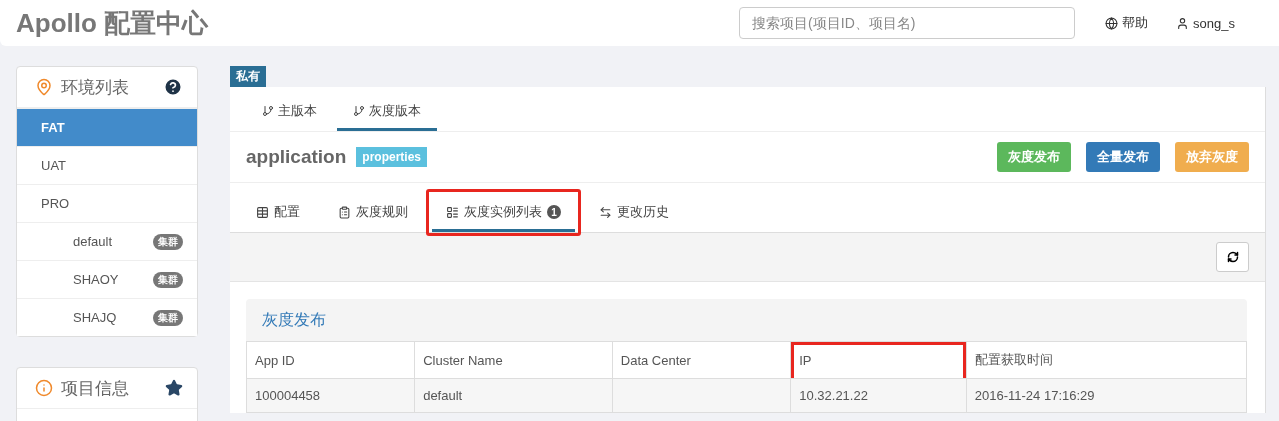  Describe the element at coordinates (1127, 23) in the screenshot. I see `header-link: 帮助` at that location.